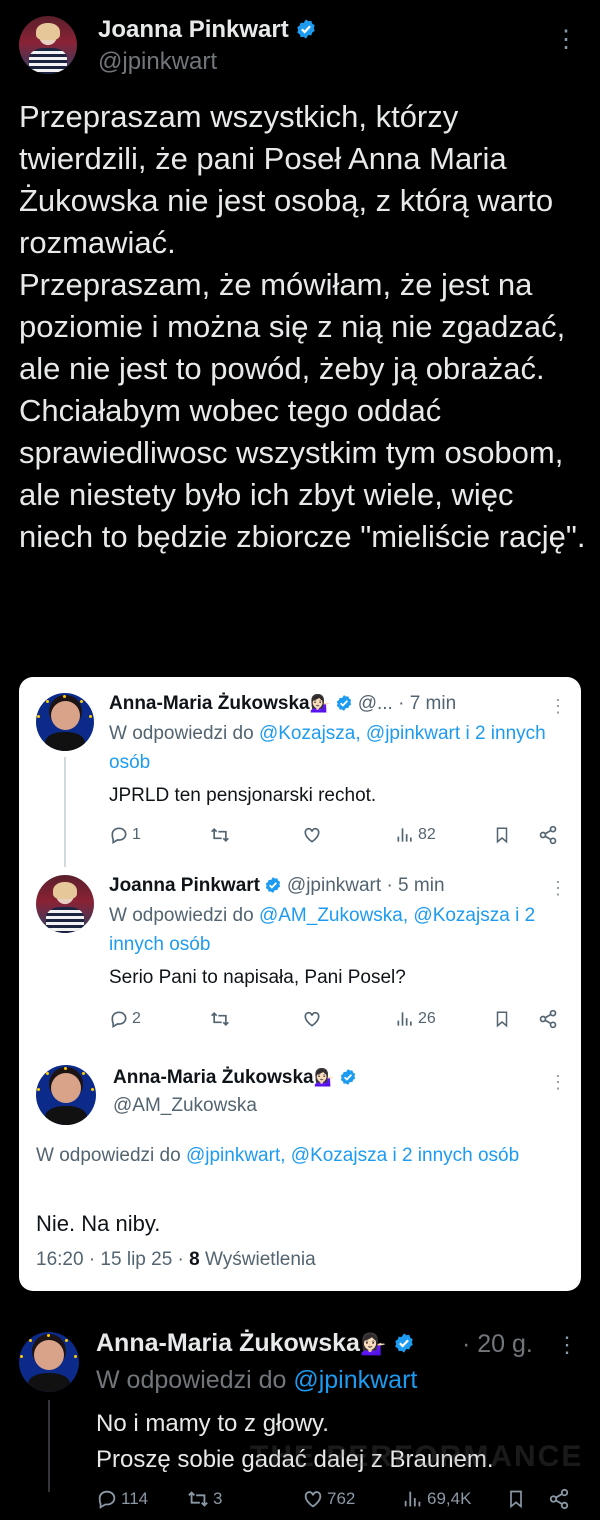  I want to click on reply-button: 1, so click(125, 835).